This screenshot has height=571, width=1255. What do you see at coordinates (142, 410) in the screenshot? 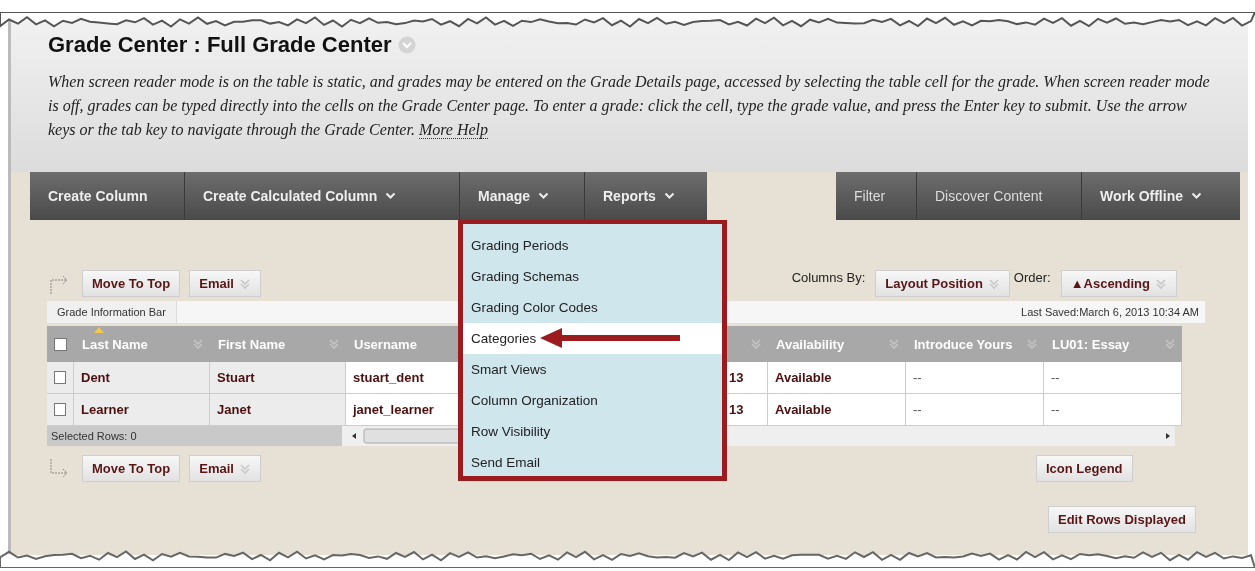
I see `table-cell: Learner` at bounding box center [142, 410].